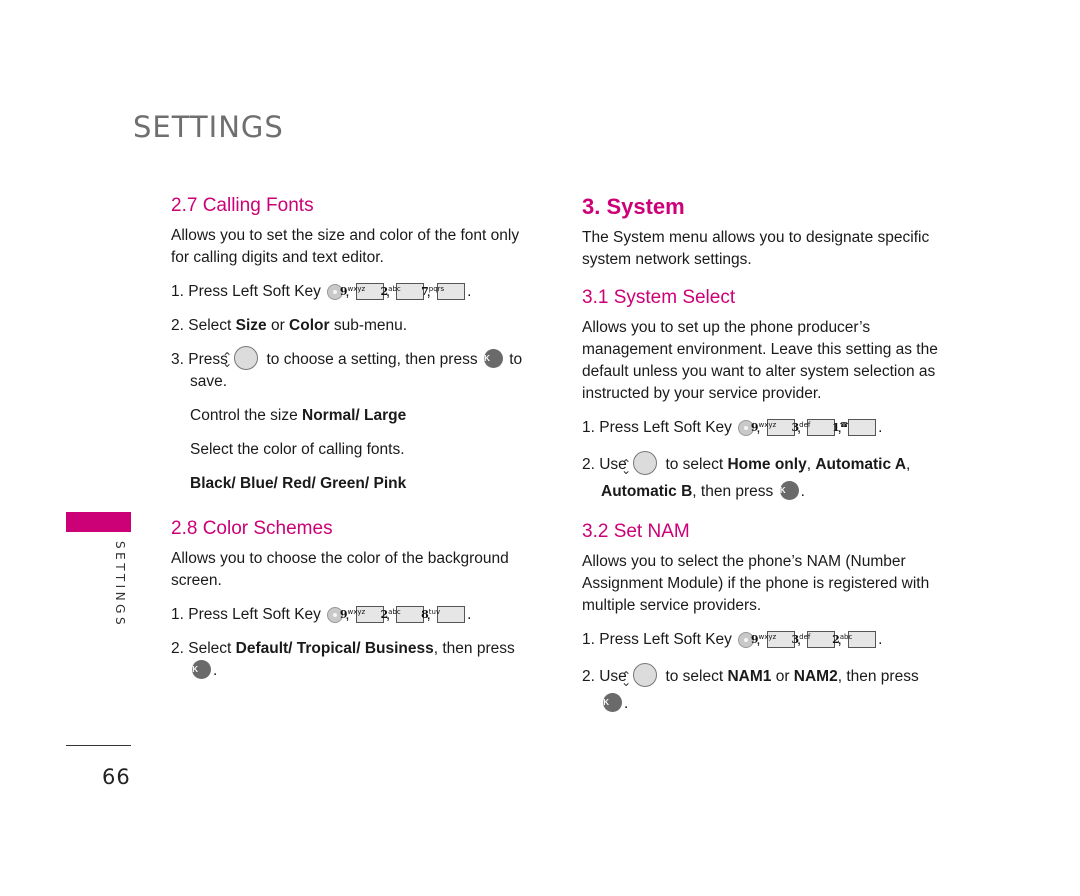  Describe the element at coordinates (120, 585) in the screenshot. I see `side-section-label: SETTINGS` at that location.